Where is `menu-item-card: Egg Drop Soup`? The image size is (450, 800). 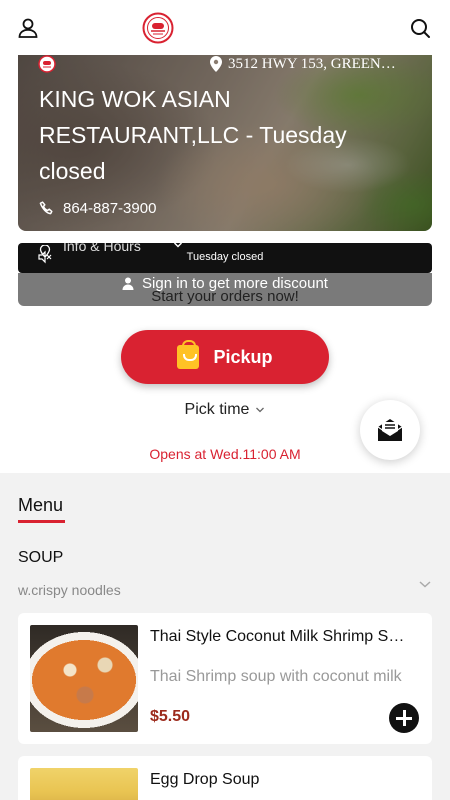
menu-item-card: Egg Drop Soup is located at coordinates (225, 778).